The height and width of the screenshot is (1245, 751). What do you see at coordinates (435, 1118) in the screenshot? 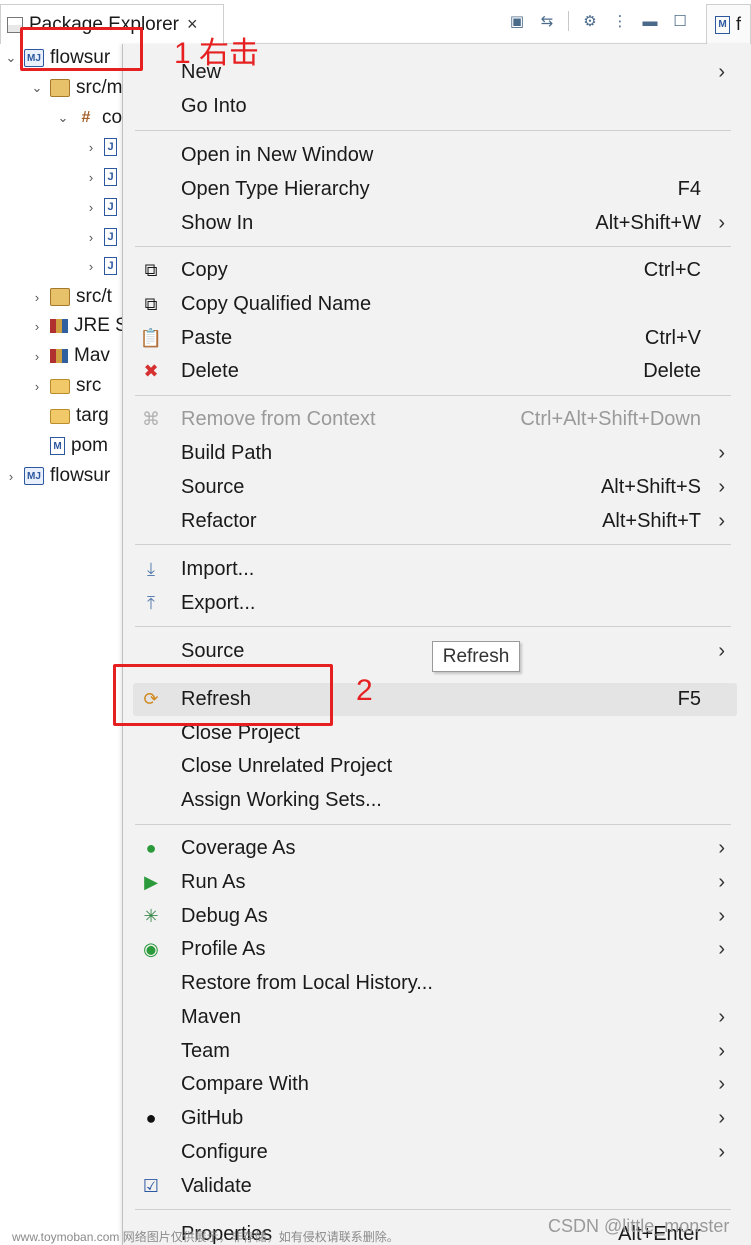
I see `menu-item-github: ● GitHub ›` at bounding box center [435, 1118].